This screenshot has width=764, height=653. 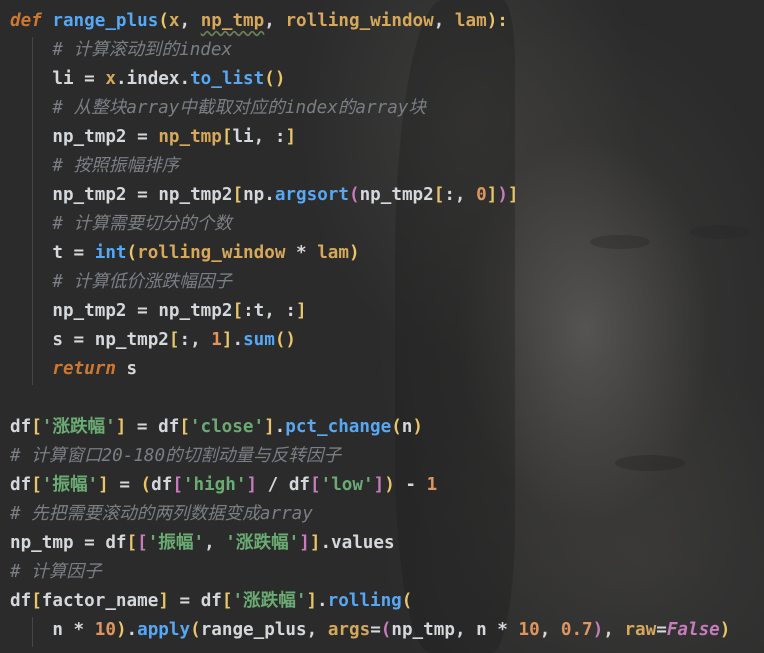 I want to click on keyword-token: def, so click(x=26, y=21).